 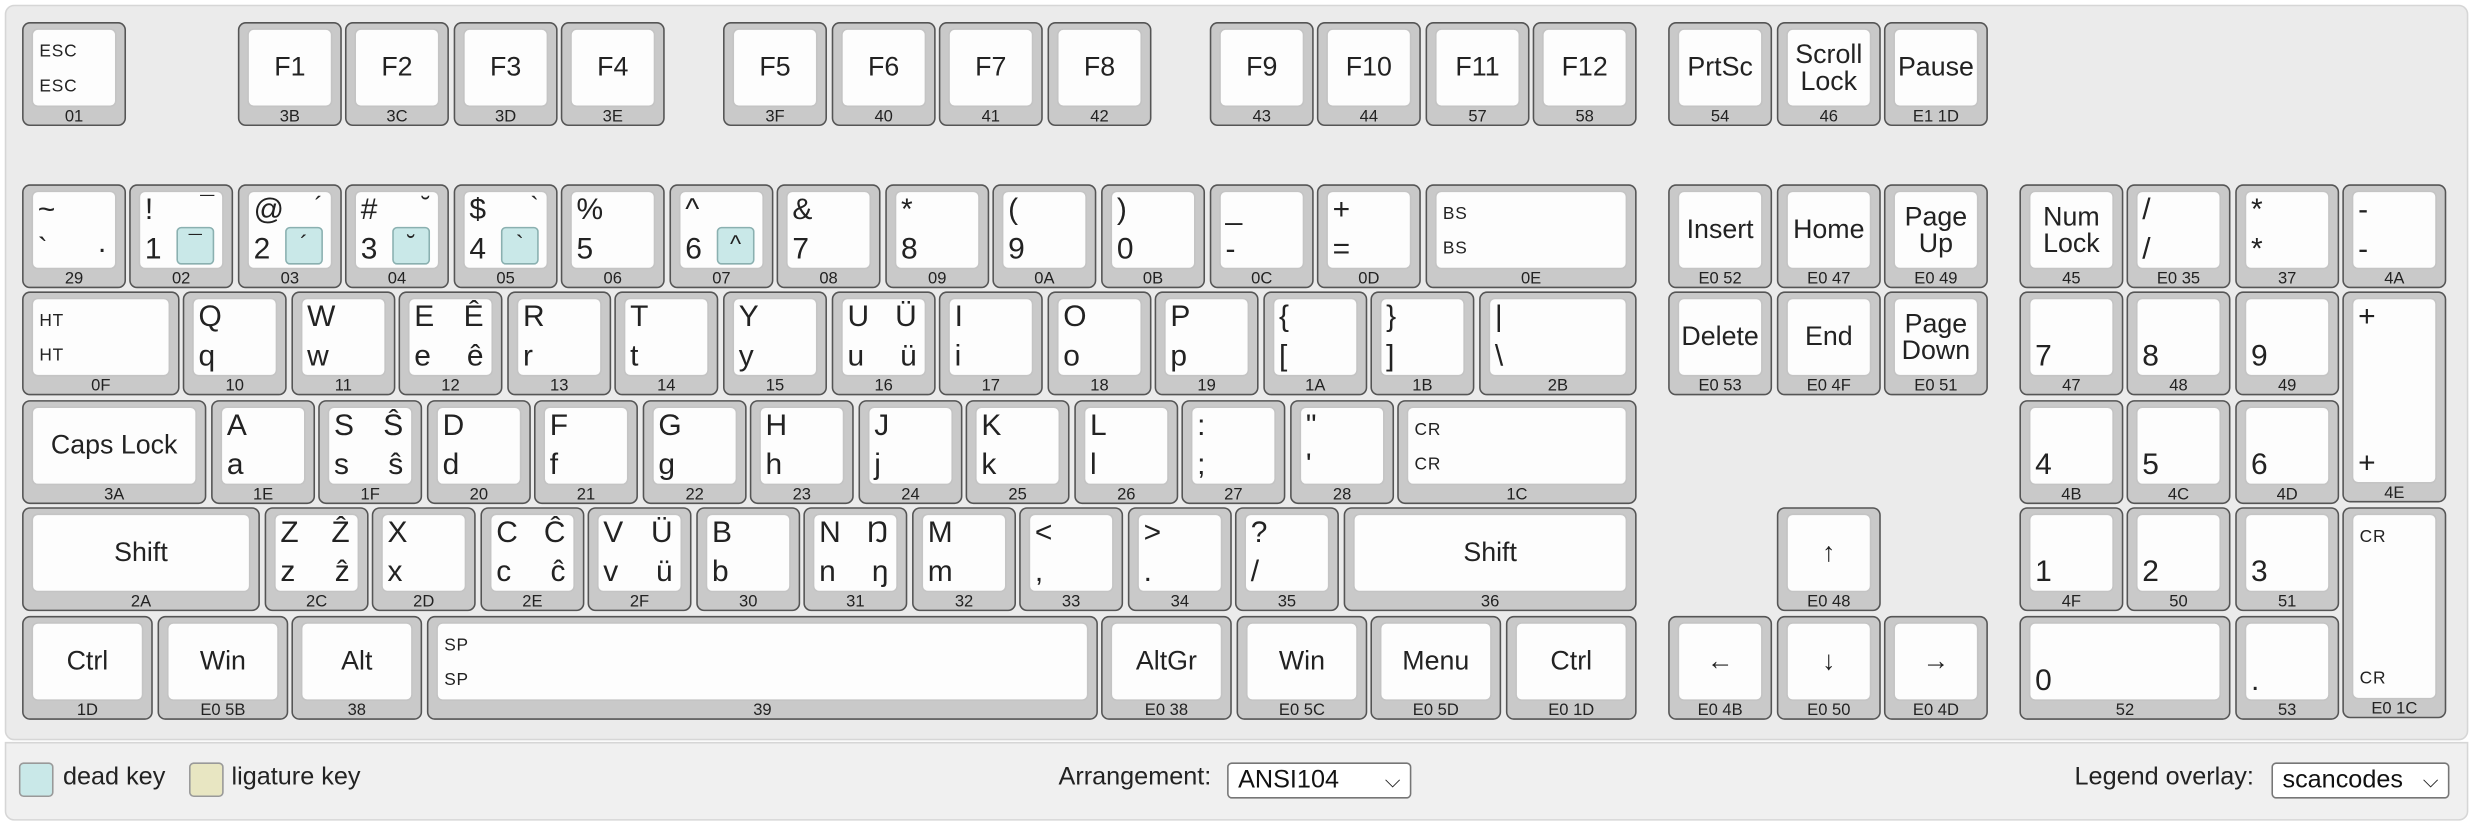 I want to click on key-z: Zz Ẑẑ 2C, so click(x=316, y=559).